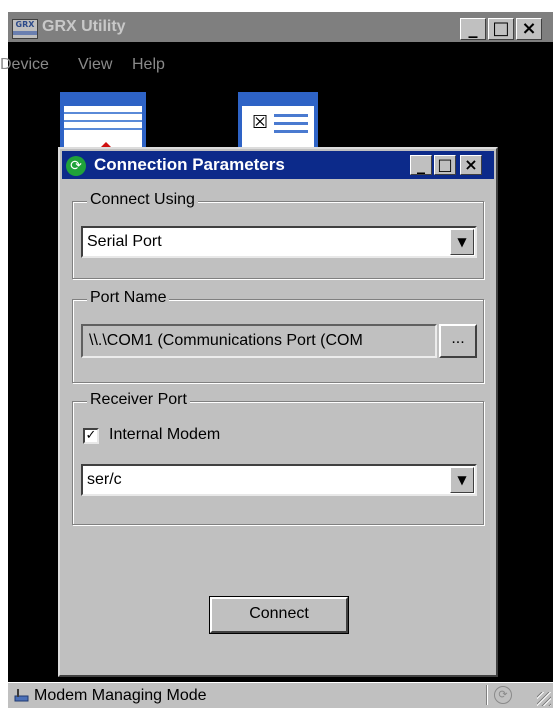 The image size is (554, 708). I want to click on internal-modem-label: Internal Modem, so click(164, 435).